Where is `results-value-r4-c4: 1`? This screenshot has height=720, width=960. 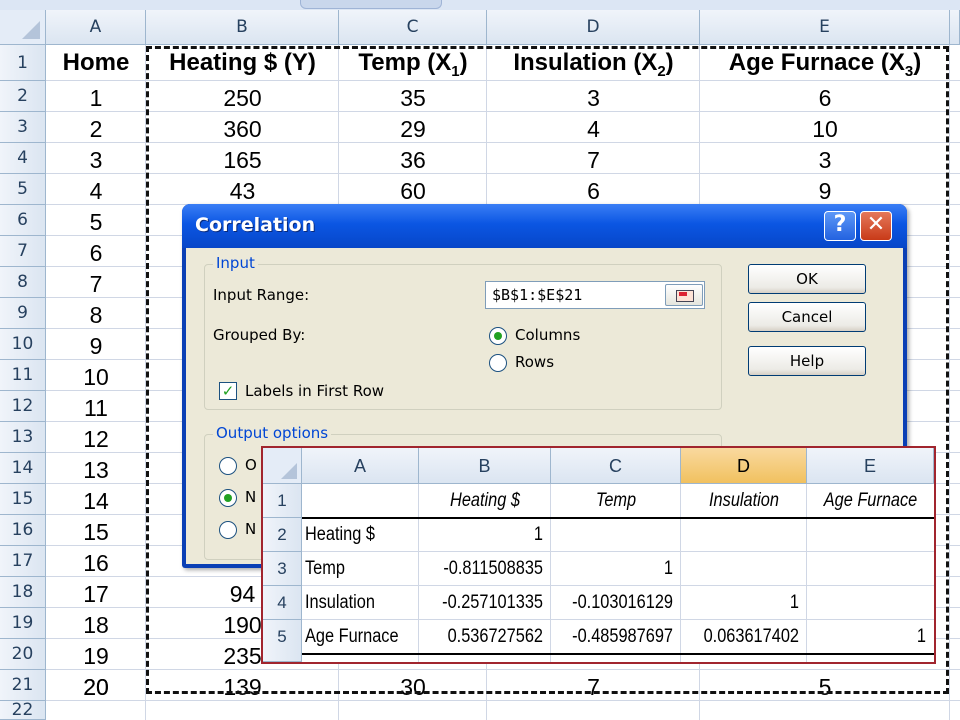
results-value-r4-c4: 1 is located at coordinates (875, 637).